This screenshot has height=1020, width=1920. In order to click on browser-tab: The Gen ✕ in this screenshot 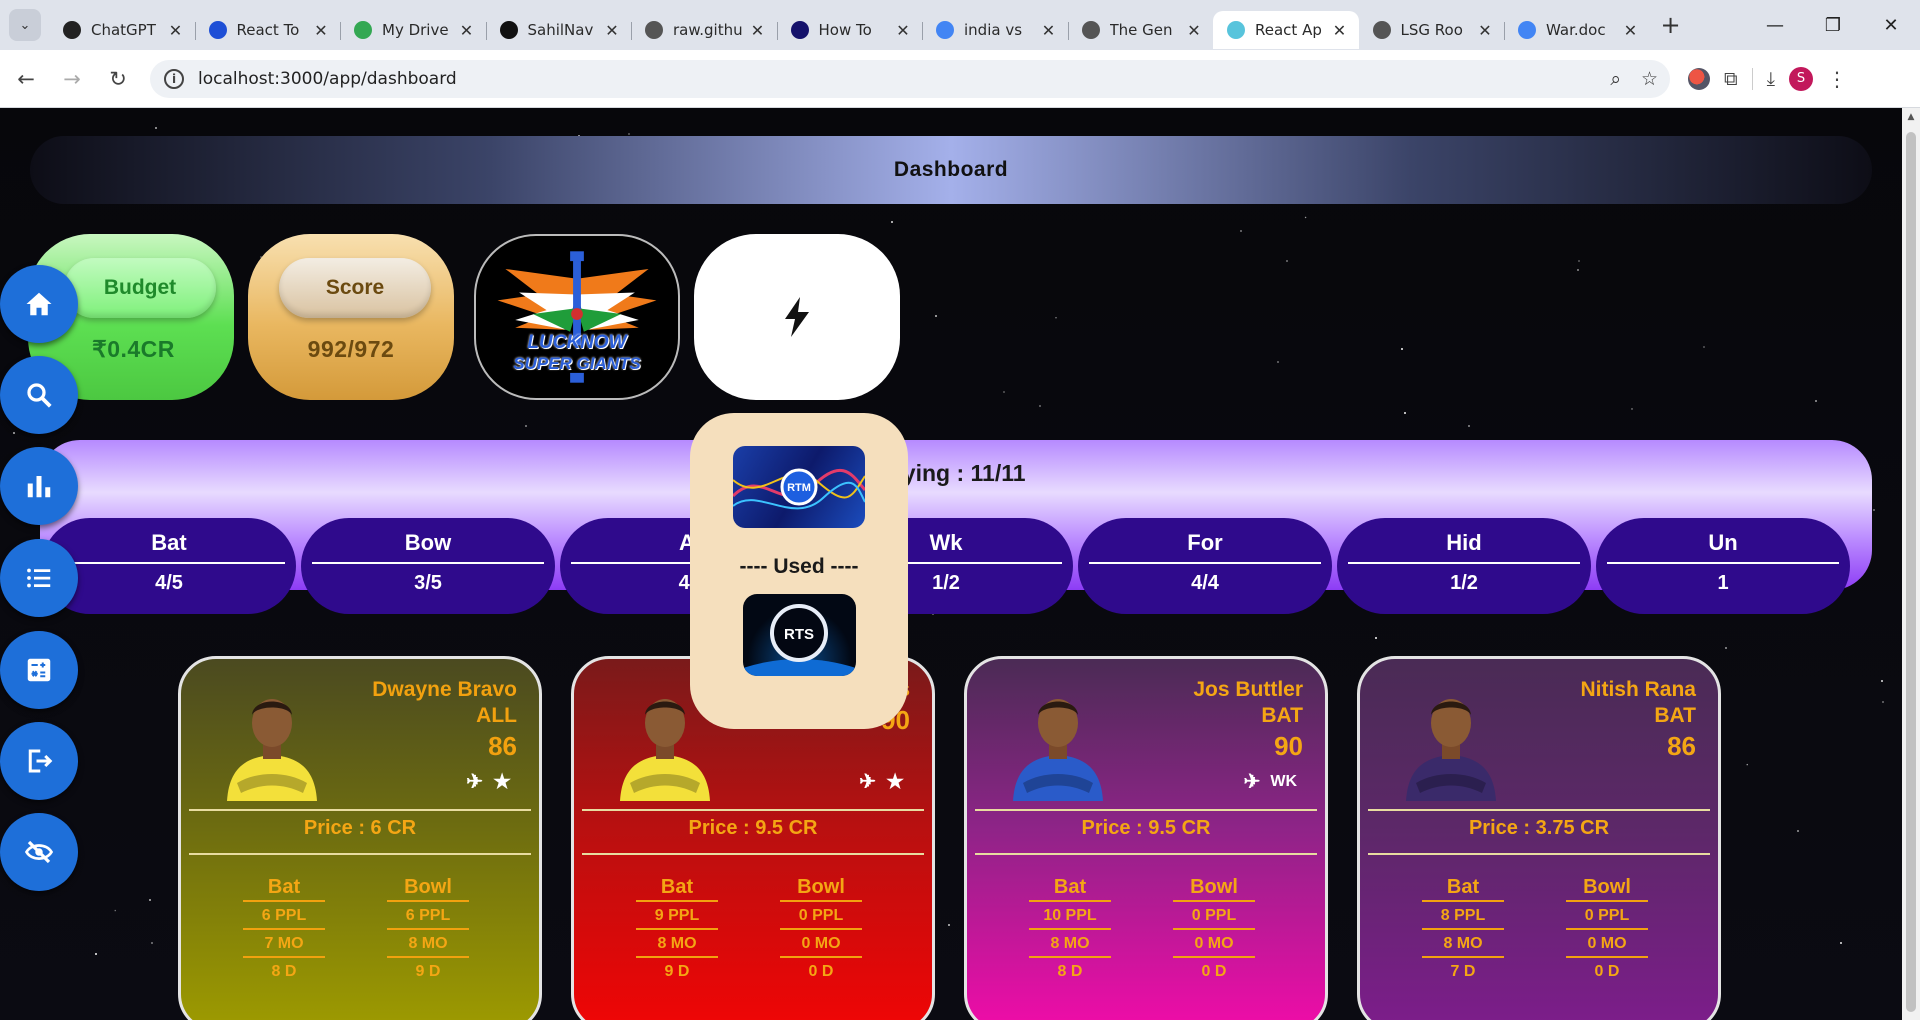, I will do `click(1140, 30)`.